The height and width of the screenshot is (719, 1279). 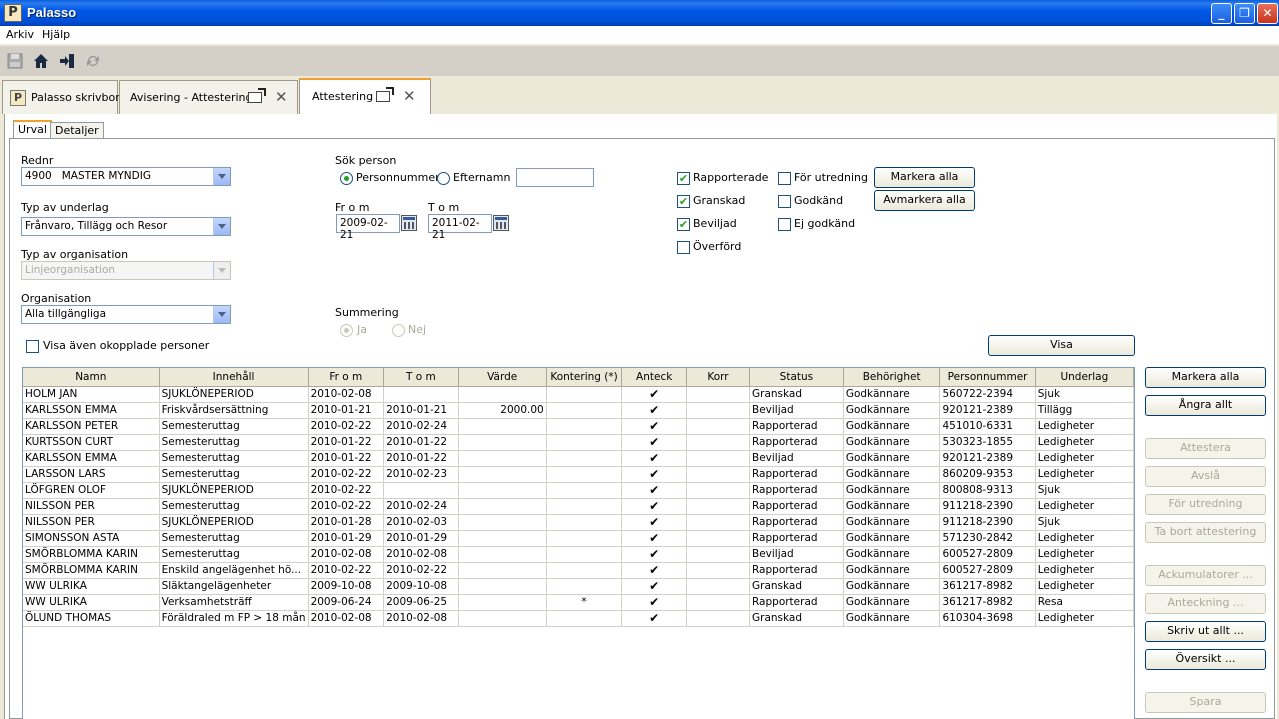 What do you see at coordinates (584, 377) in the screenshot?
I see `column-header: Kontering (*)` at bounding box center [584, 377].